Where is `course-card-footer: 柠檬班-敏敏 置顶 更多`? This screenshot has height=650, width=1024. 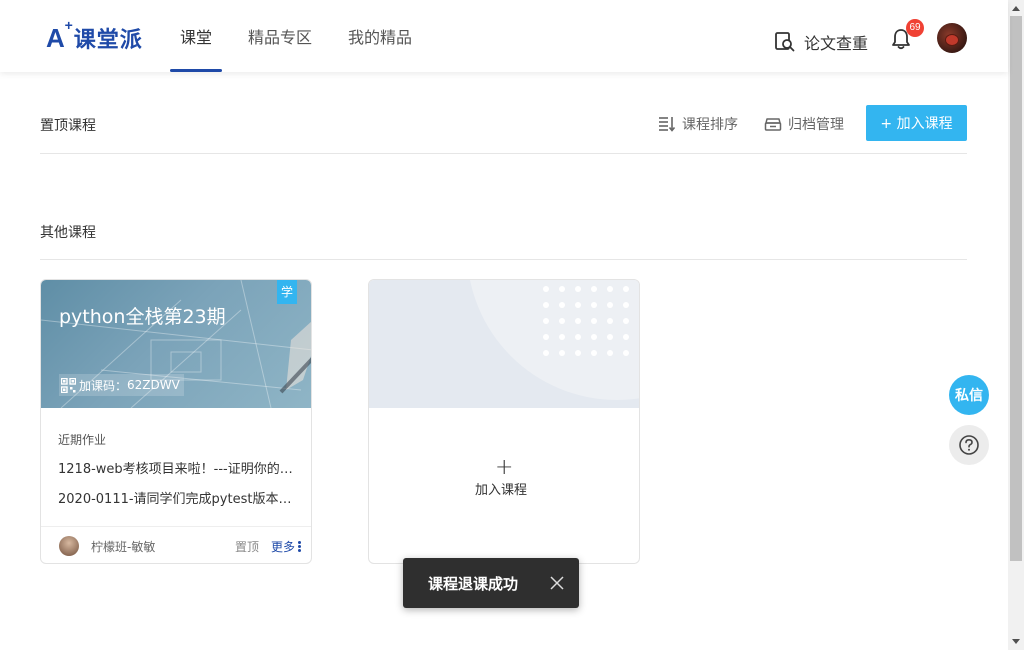
course-card-footer: 柠檬班-敏敏 置顶 更多 is located at coordinates (176, 544).